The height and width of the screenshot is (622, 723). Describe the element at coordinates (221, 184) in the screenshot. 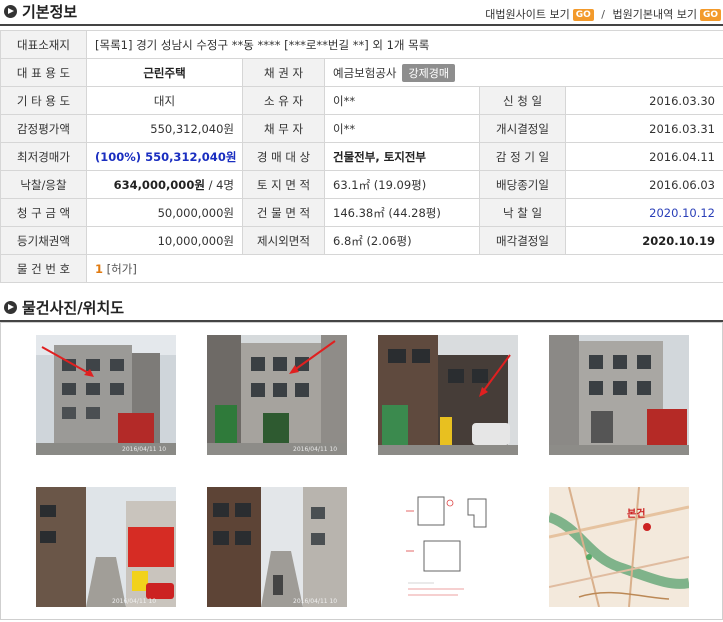

I see `bidder-count: / 4명` at that location.